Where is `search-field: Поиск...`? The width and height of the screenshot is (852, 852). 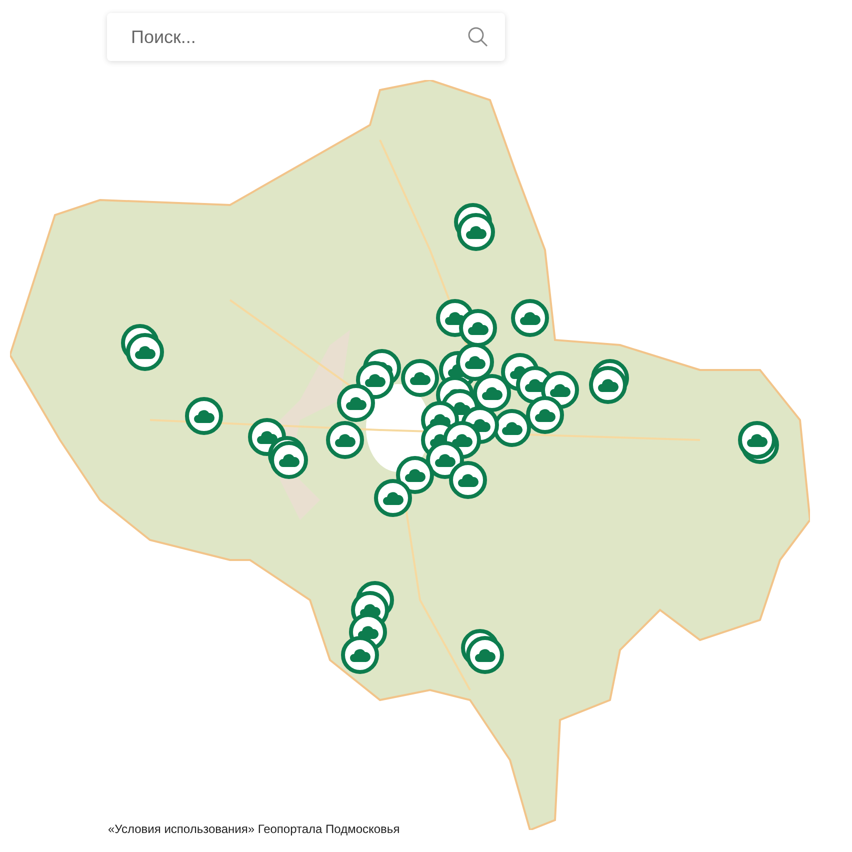
search-field: Поиск... is located at coordinates (306, 37).